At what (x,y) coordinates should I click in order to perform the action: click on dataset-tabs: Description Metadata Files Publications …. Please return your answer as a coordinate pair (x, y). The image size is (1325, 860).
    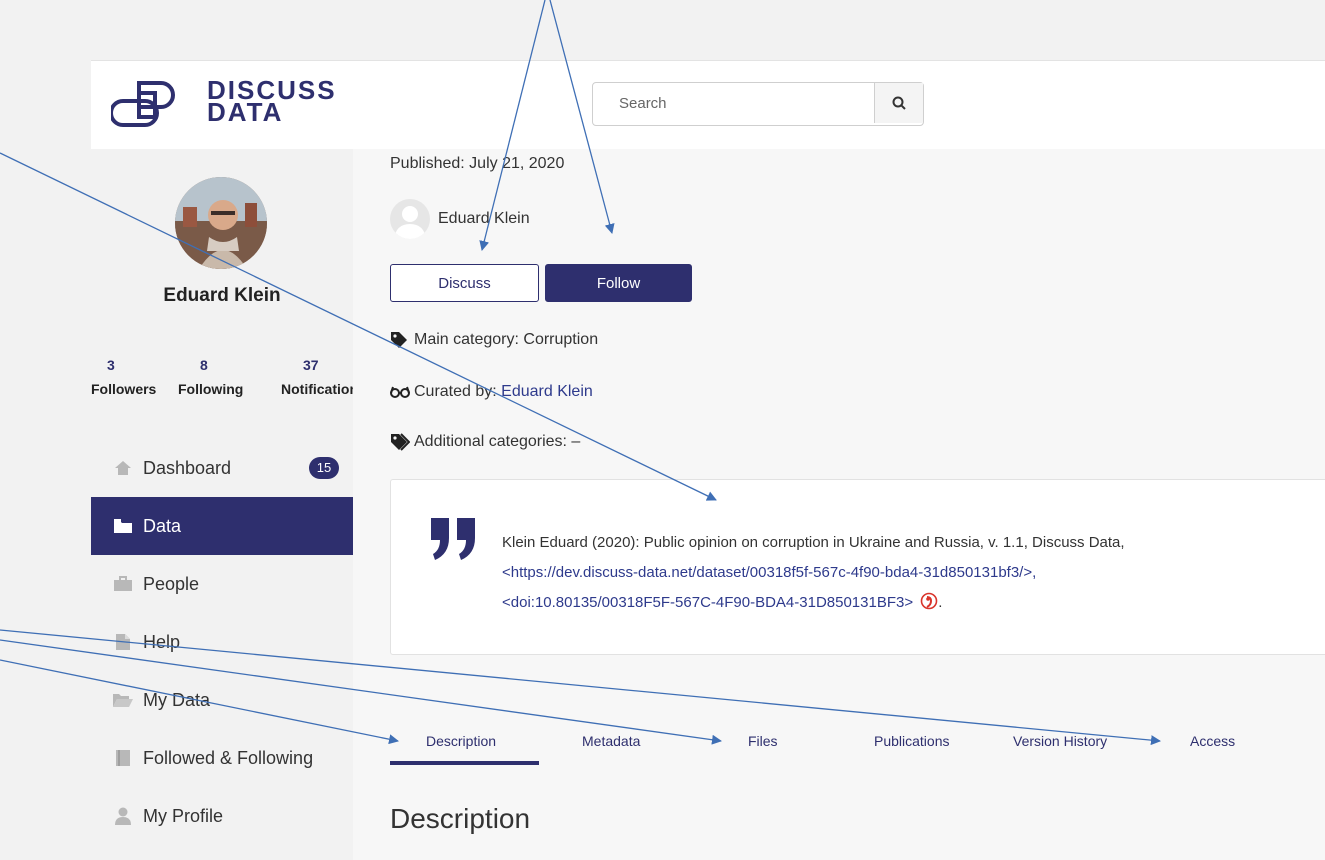
    Looking at the image, I should click on (857, 747).